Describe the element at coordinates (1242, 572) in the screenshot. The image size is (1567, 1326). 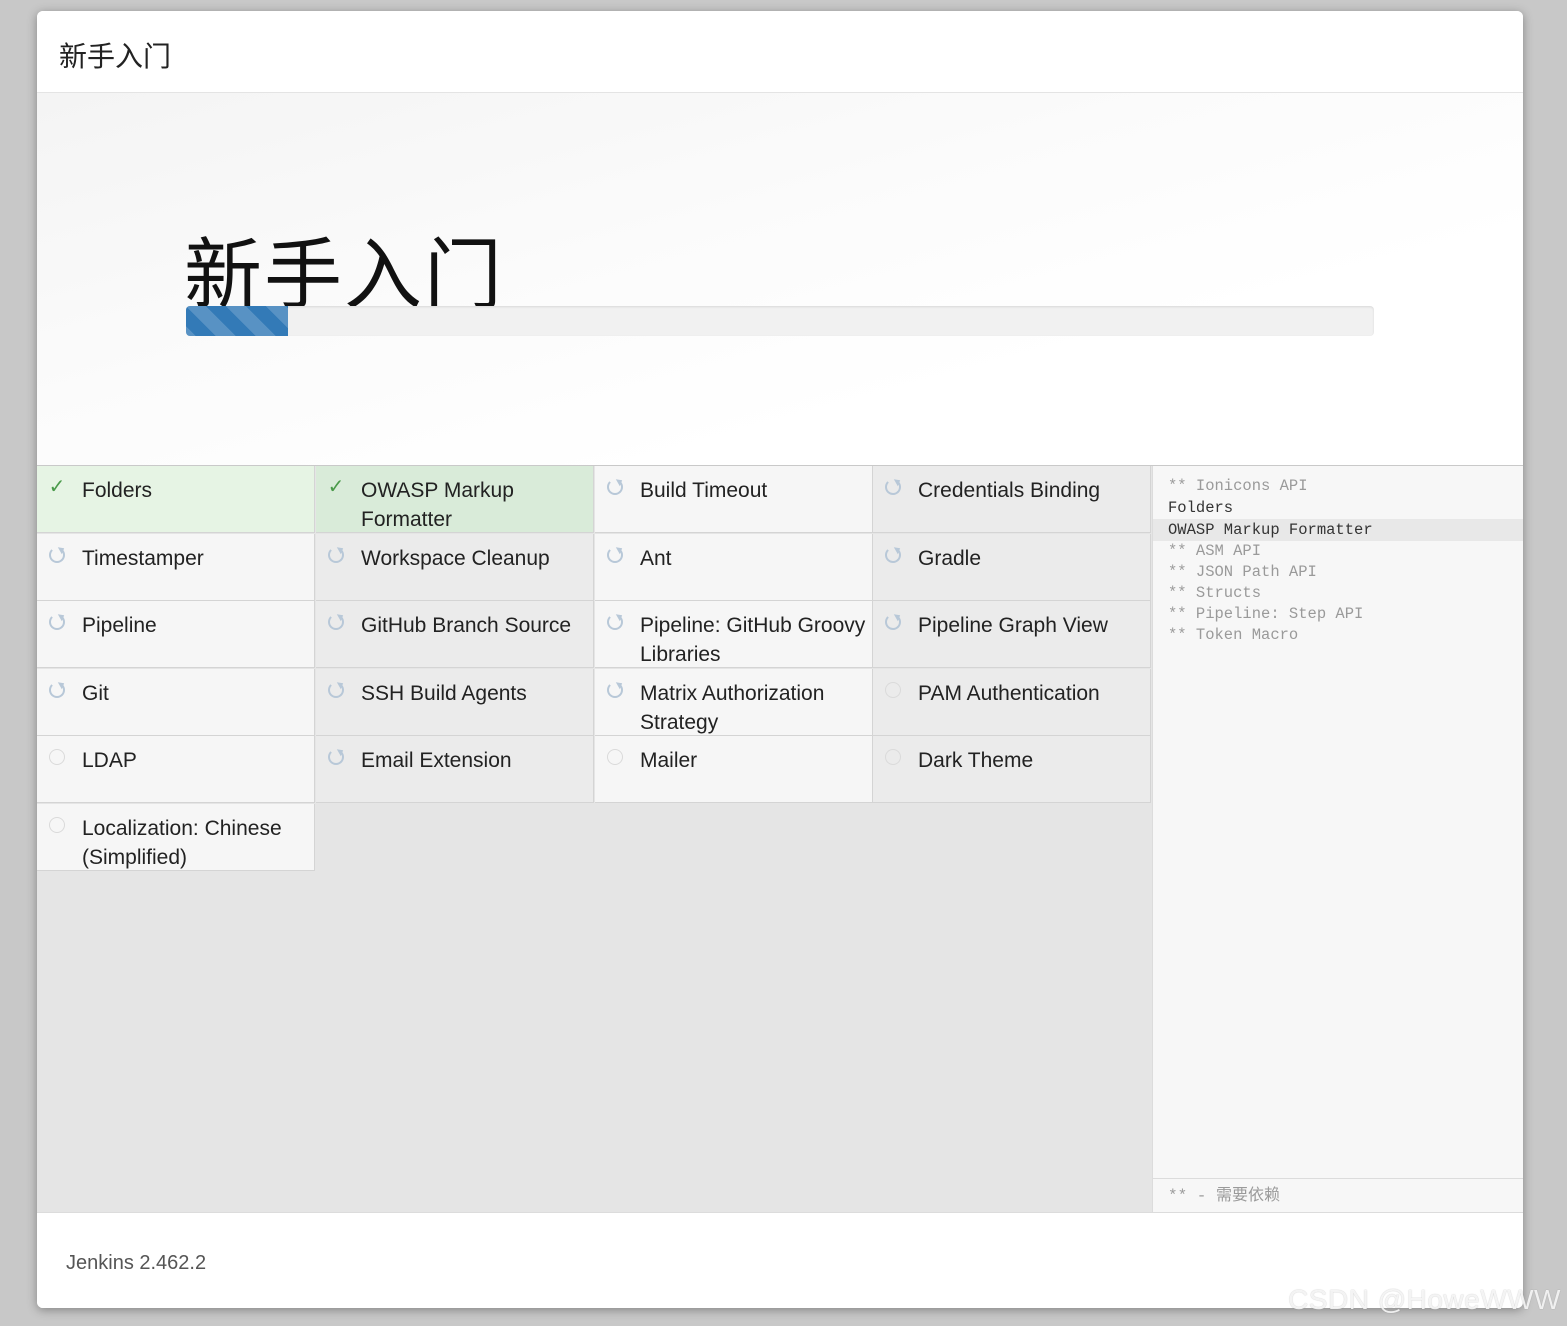
I see `log-line: ** JSON Path API` at that location.